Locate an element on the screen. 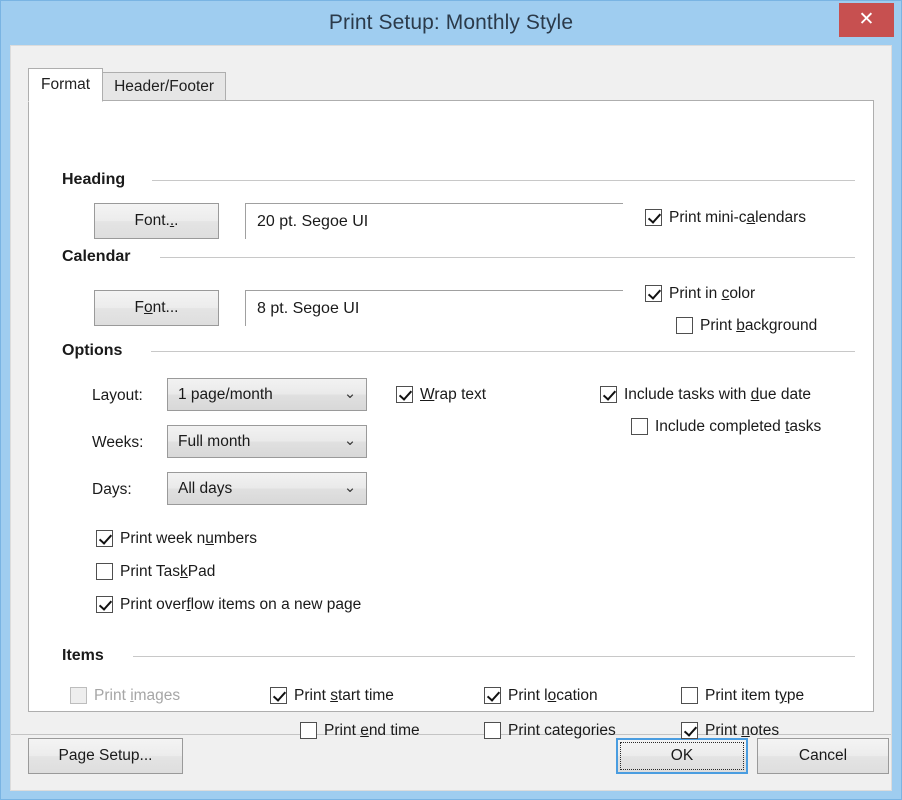 This screenshot has height=800, width=902. checkbox-print-end-time: Print end time is located at coordinates (360, 730).